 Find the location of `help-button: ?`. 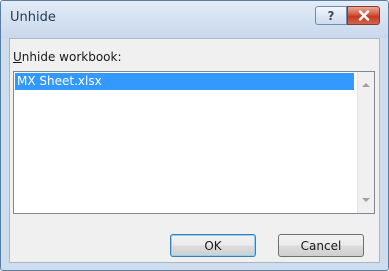

help-button: ? is located at coordinates (331, 15).